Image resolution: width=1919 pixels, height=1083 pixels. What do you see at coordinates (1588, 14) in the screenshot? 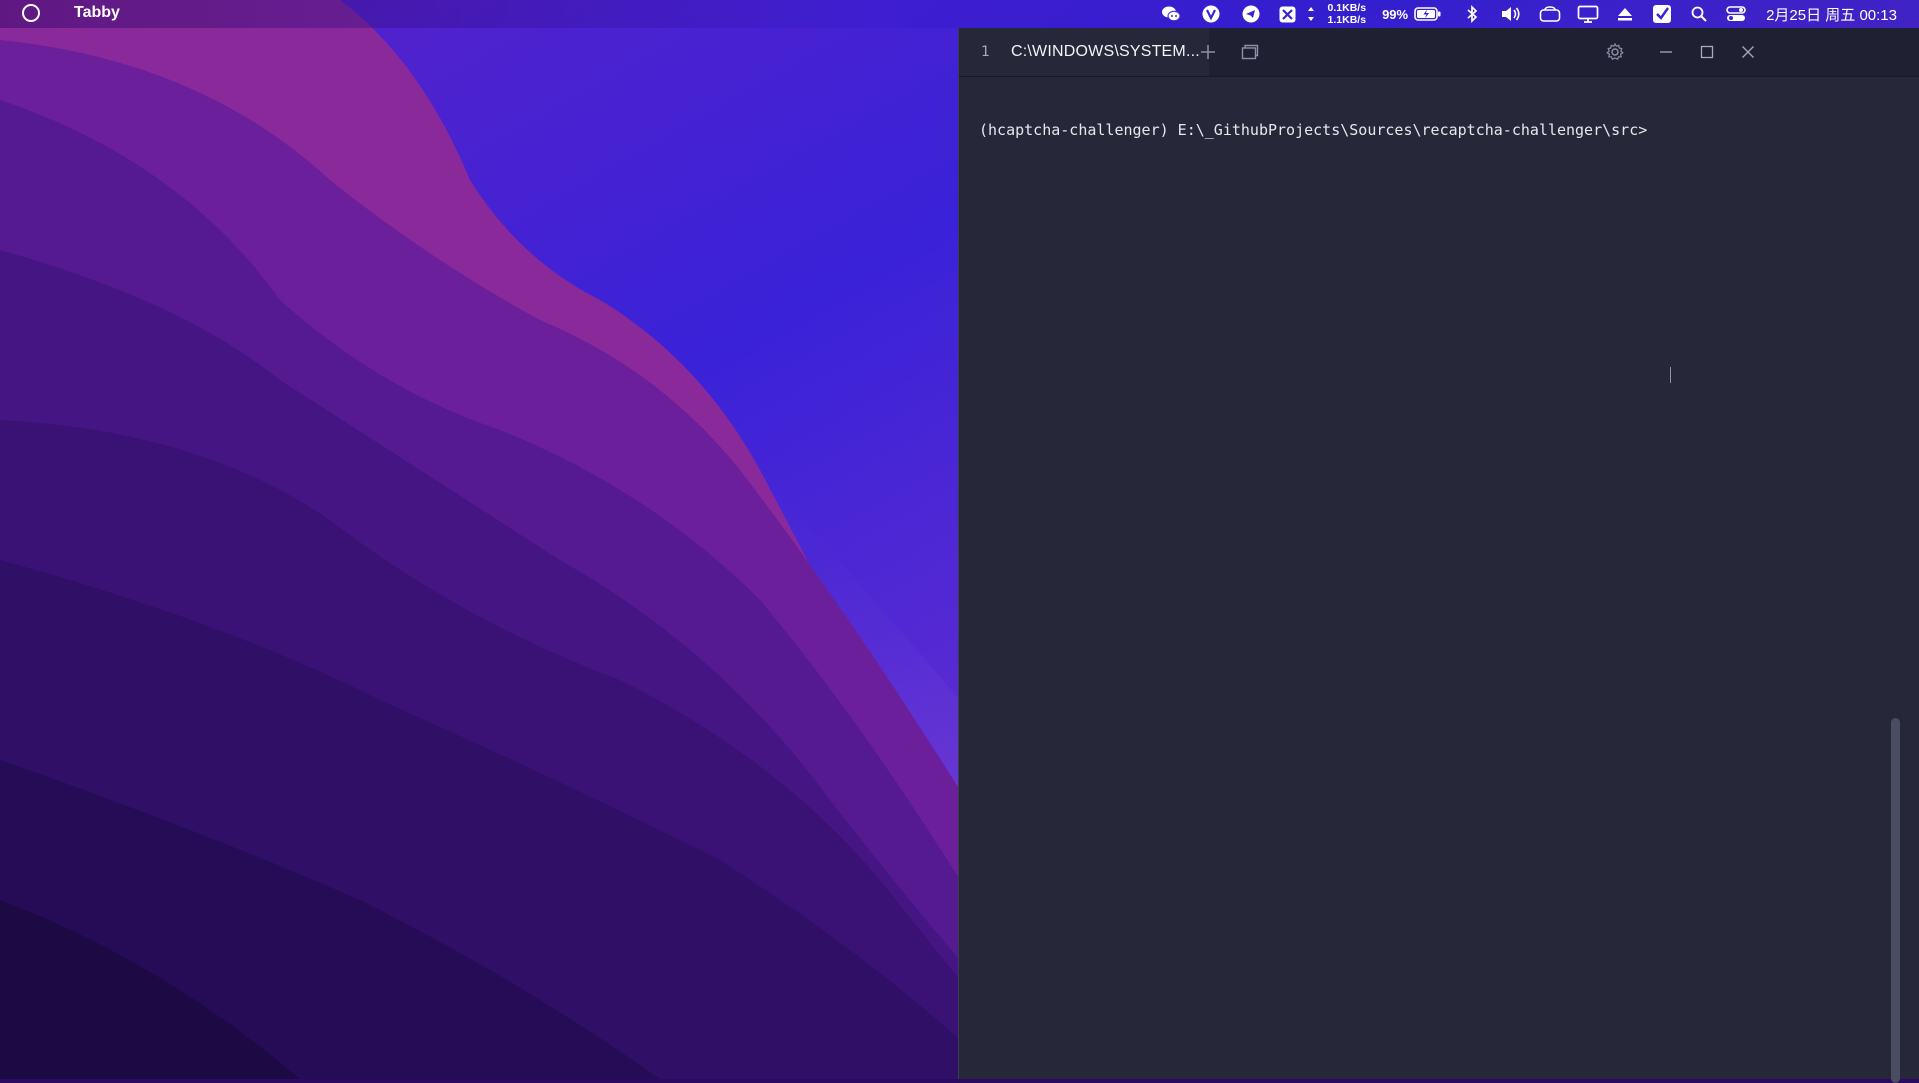
I see `display-icon` at bounding box center [1588, 14].